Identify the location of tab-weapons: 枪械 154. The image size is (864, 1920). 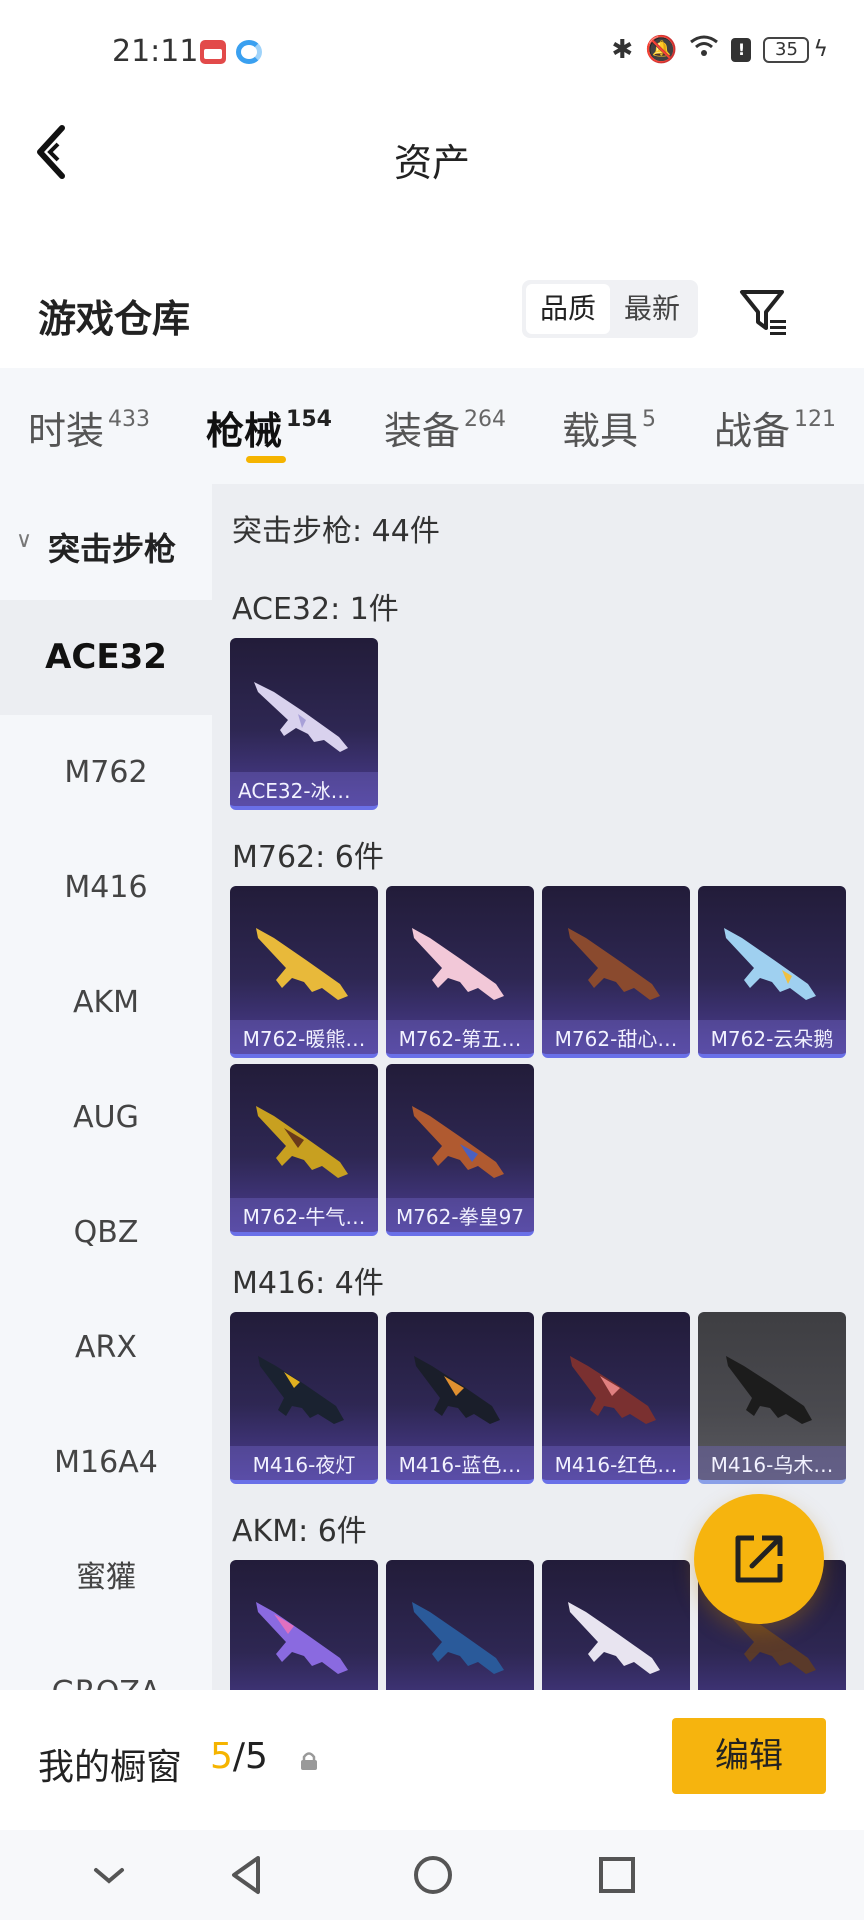
(269, 427).